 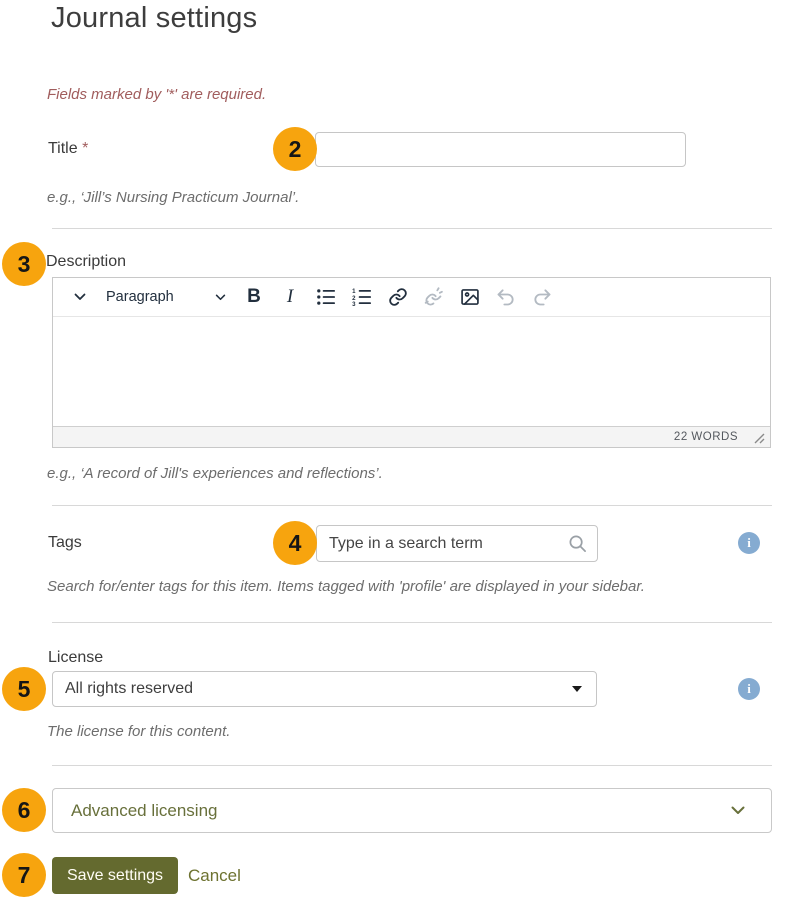 I want to click on svg-text: 3, so click(x=354, y=303).